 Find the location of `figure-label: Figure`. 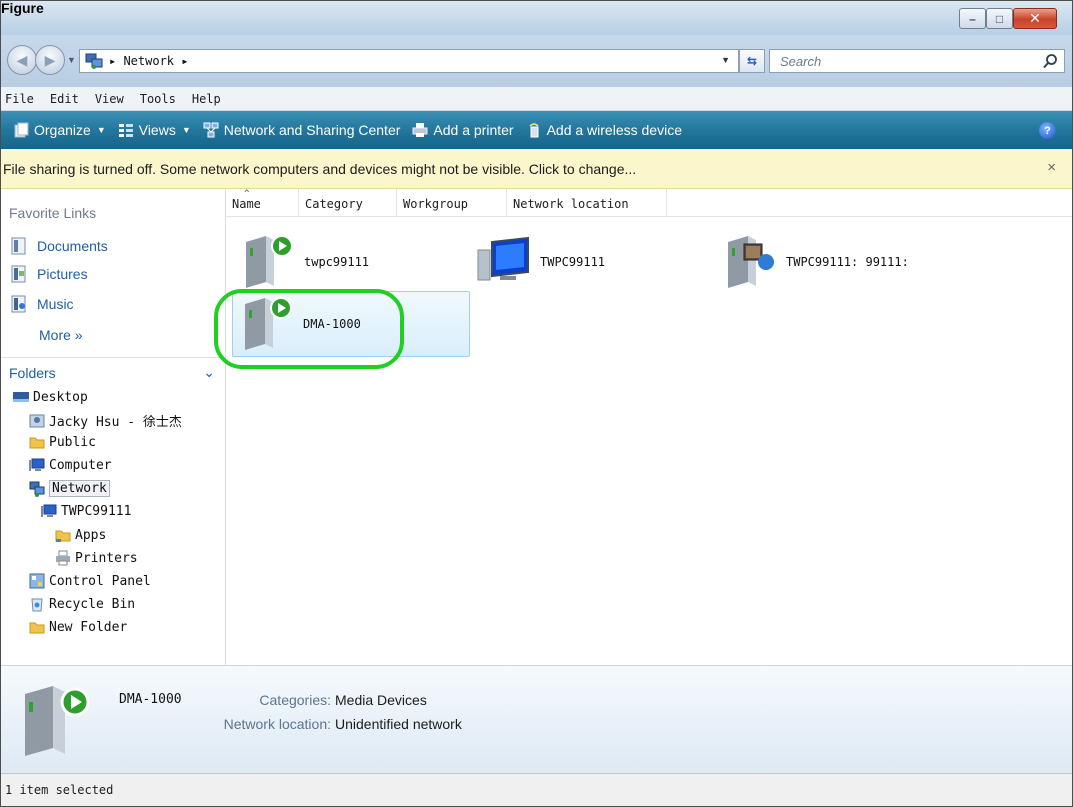

figure-label: Figure is located at coordinates (22, 8).